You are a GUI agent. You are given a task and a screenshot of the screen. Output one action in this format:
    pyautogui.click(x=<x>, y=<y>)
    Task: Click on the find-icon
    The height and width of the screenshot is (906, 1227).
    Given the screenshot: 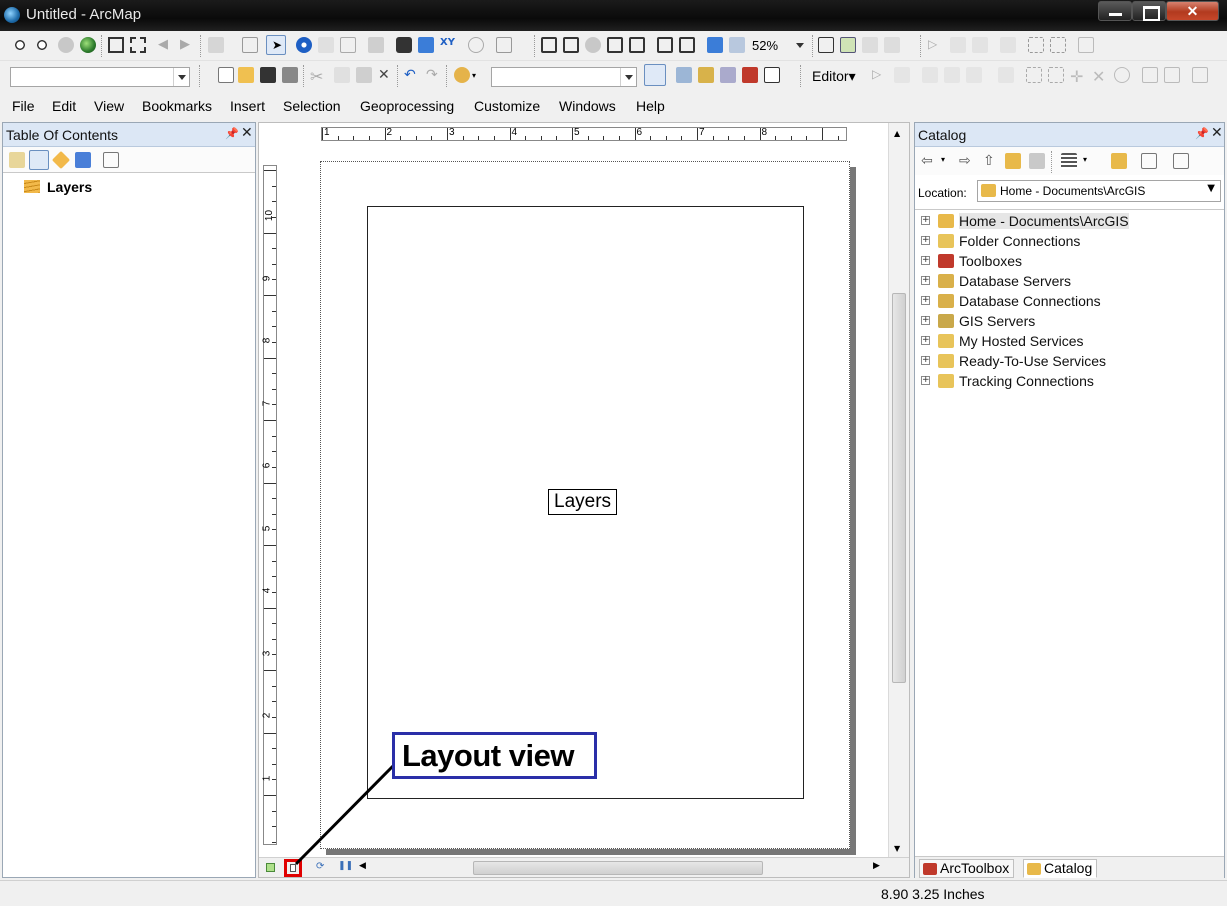 What is the action you would take?
    pyautogui.click(x=404, y=45)
    